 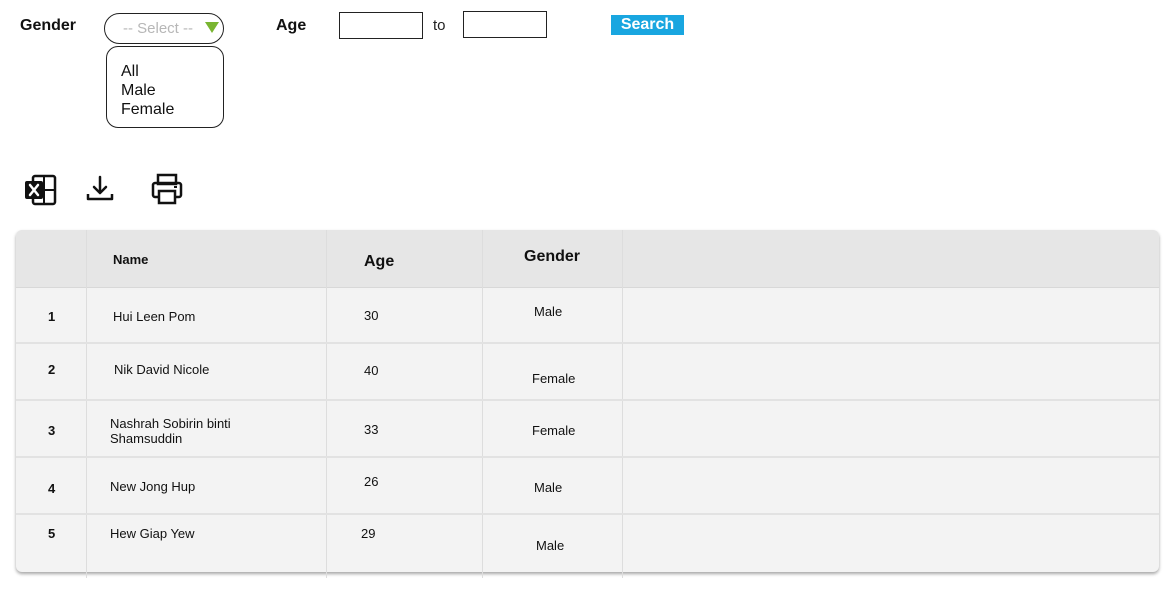 What do you see at coordinates (130, 71) in the screenshot?
I see `gender-option-all: All` at bounding box center [130, 71].